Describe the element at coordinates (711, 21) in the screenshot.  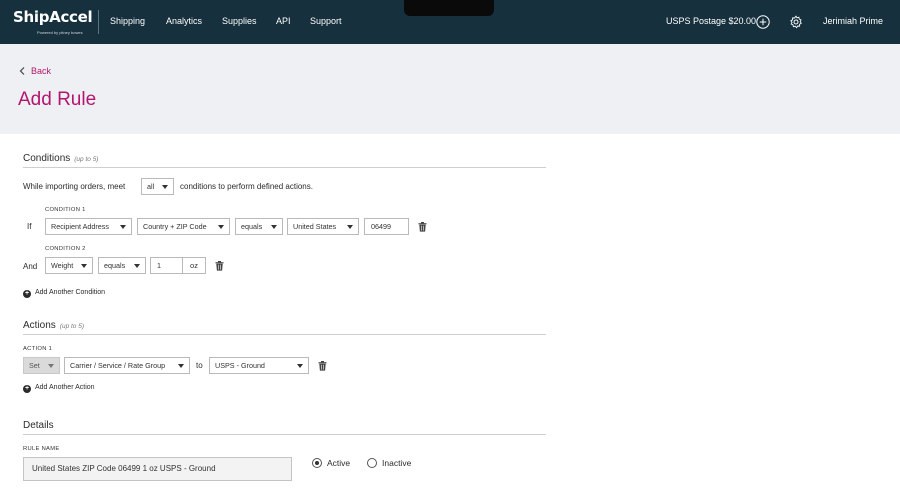
I see `postage-balance: USPS Postage $20.00` at that location.